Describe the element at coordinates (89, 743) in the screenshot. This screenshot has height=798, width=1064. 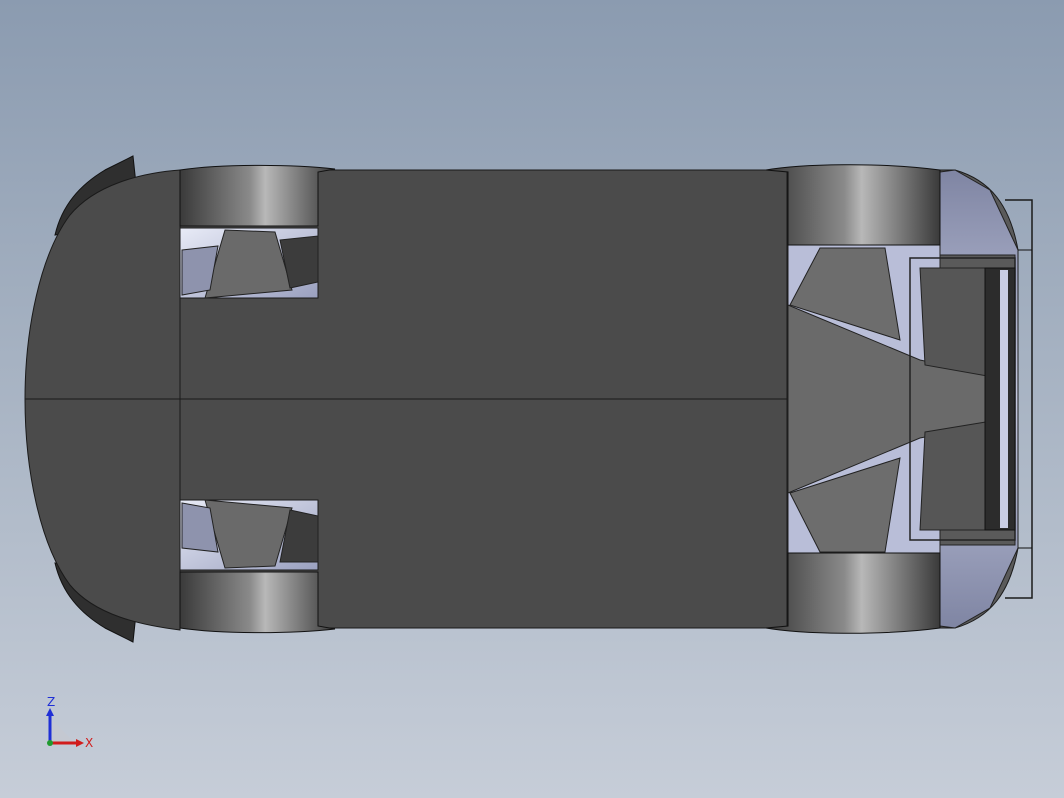
I see `x-axis-label: X` at that location.